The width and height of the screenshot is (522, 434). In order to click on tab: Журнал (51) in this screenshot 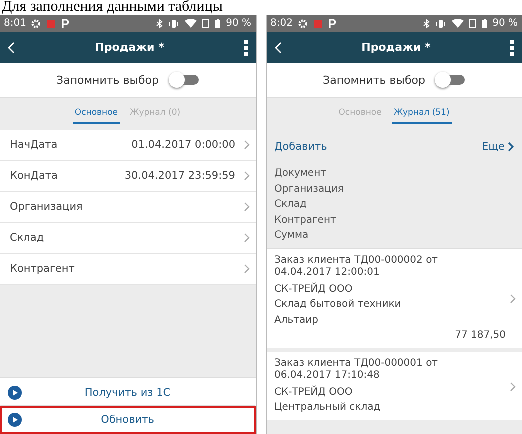, I will do `click(422, 114)`.